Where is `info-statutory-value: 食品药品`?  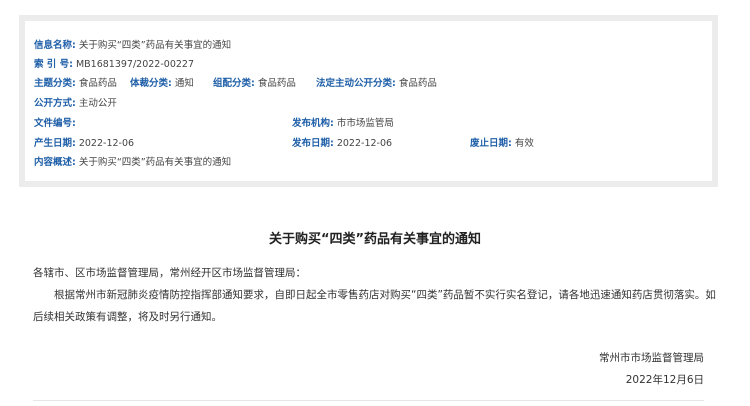
info-statutory-value: 食品药品 is located at coordinates (417, 83).